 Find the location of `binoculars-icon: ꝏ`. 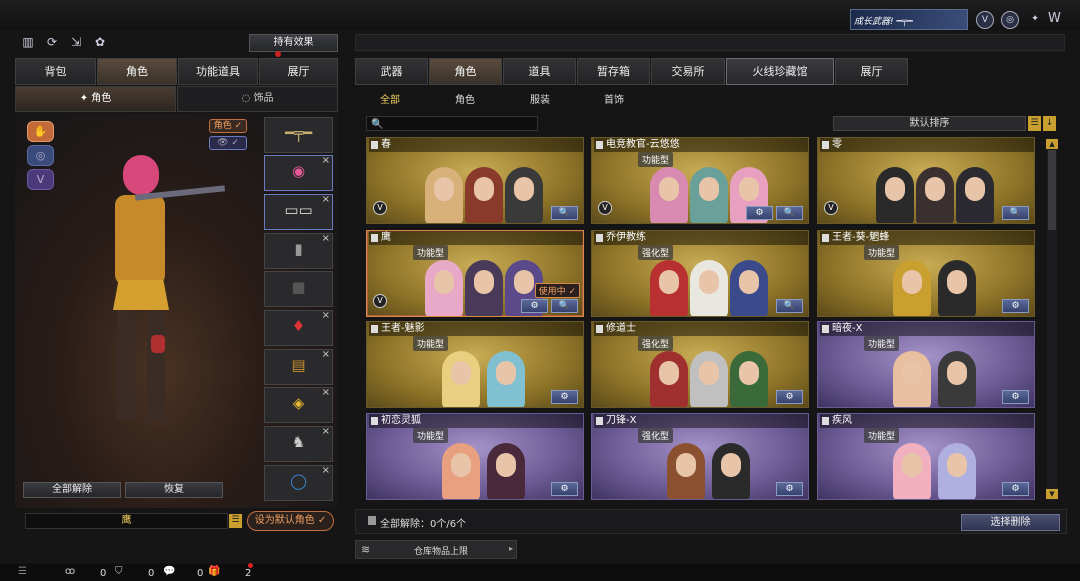

binoculars-icon: ꝏ is located at coordinates (70, 571).